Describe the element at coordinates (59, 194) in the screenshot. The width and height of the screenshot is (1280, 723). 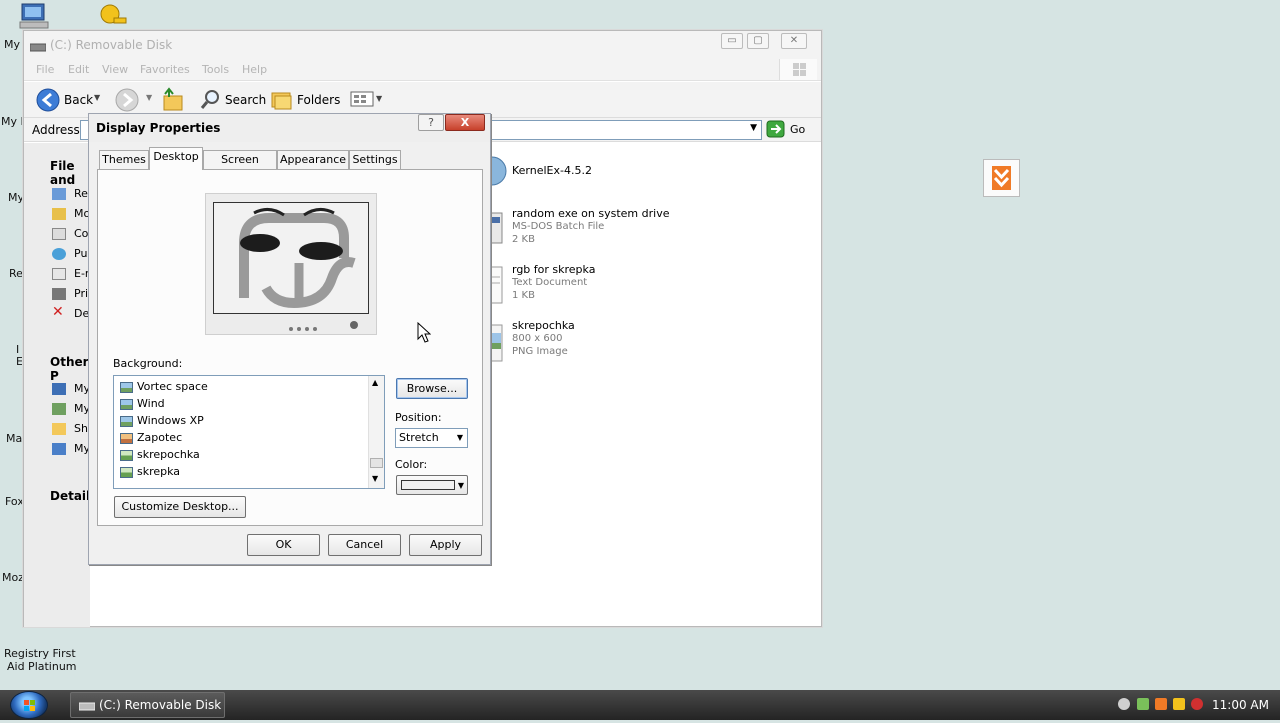
I see `rename-icon` at that location.